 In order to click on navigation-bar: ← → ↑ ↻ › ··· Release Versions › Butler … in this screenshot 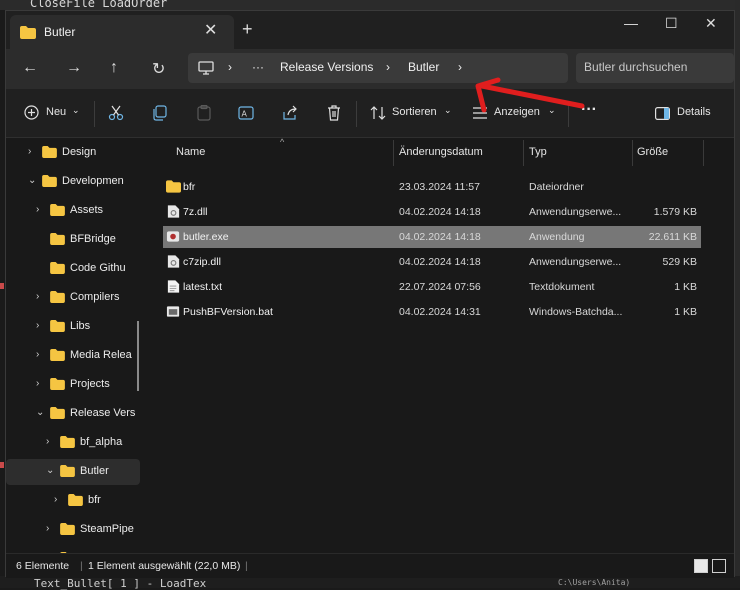, I will do `click(370, 69)`.